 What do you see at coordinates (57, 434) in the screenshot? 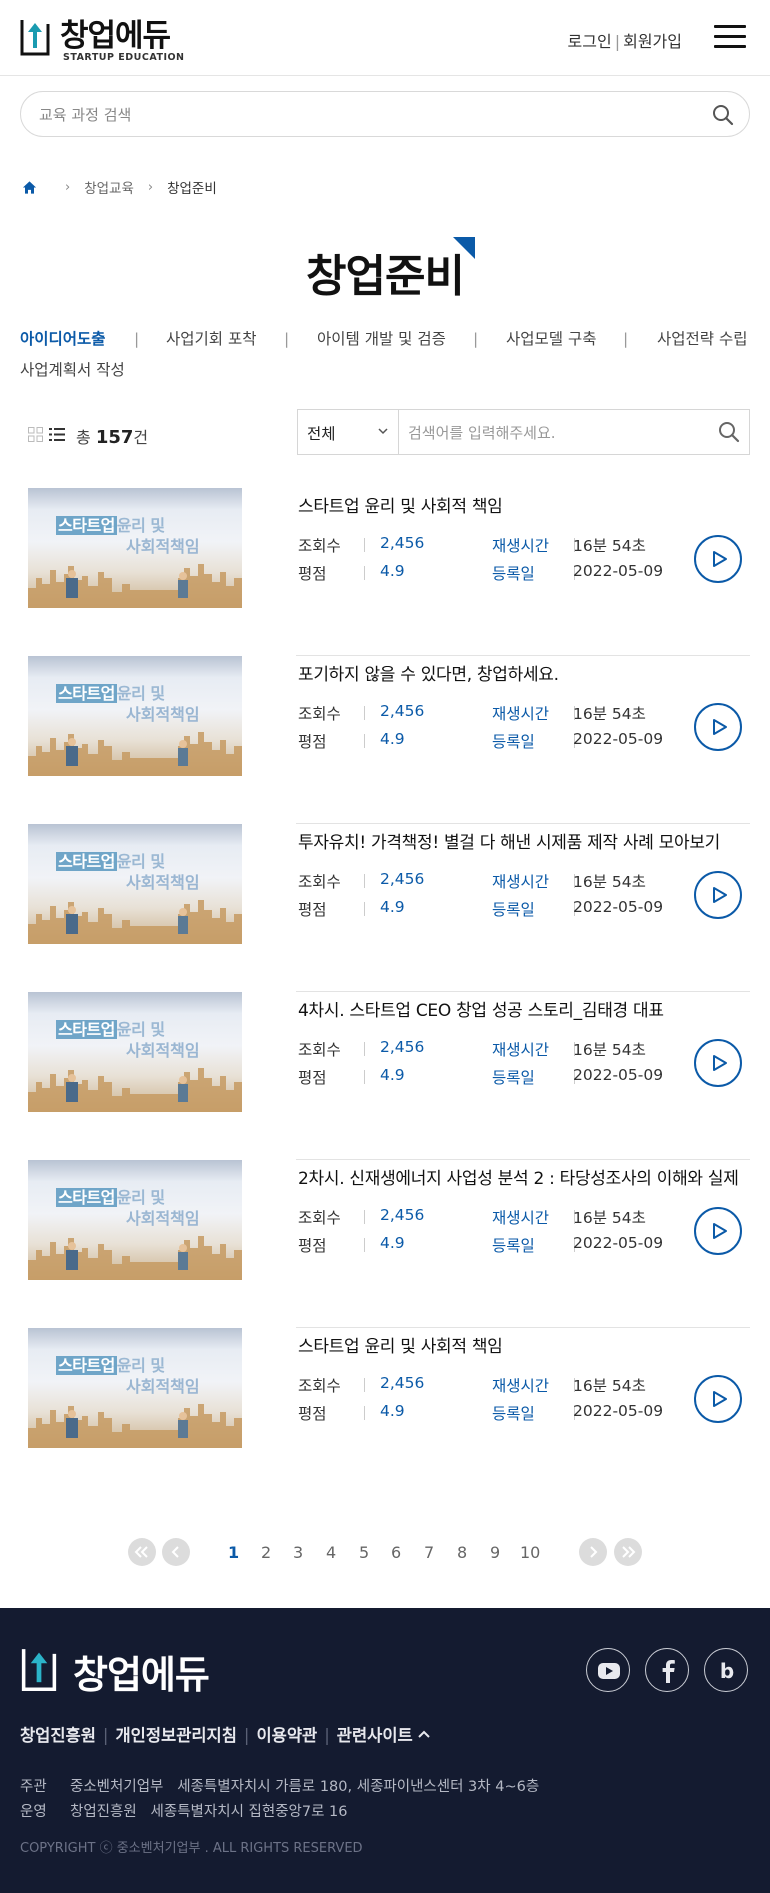
I see `list-view-icon` at bounding box center [57, 434].